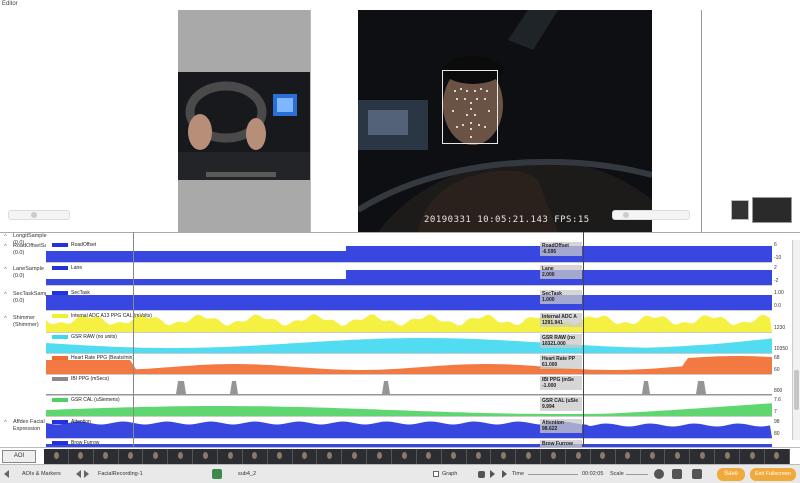 The image size is (800, 483). Describe the element at coordinates (549, 386) in the screenshot. I see `cursor-value: -1.000` at that location.